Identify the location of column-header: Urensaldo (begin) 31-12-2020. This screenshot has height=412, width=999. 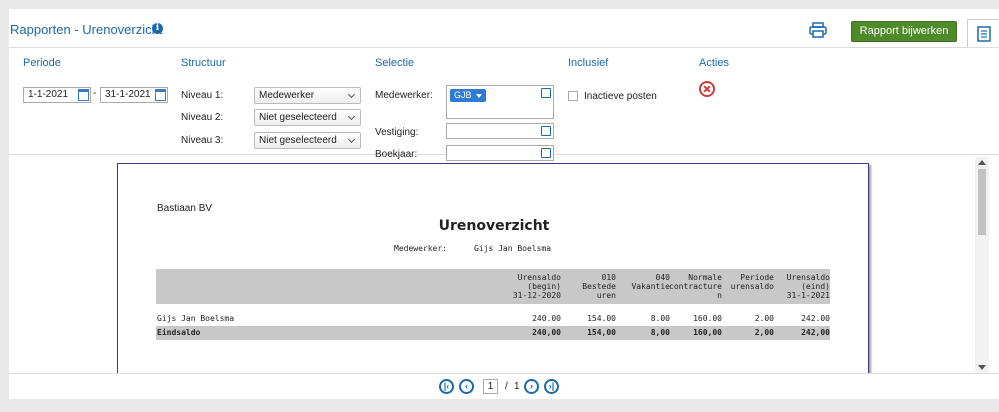
(537, 286).